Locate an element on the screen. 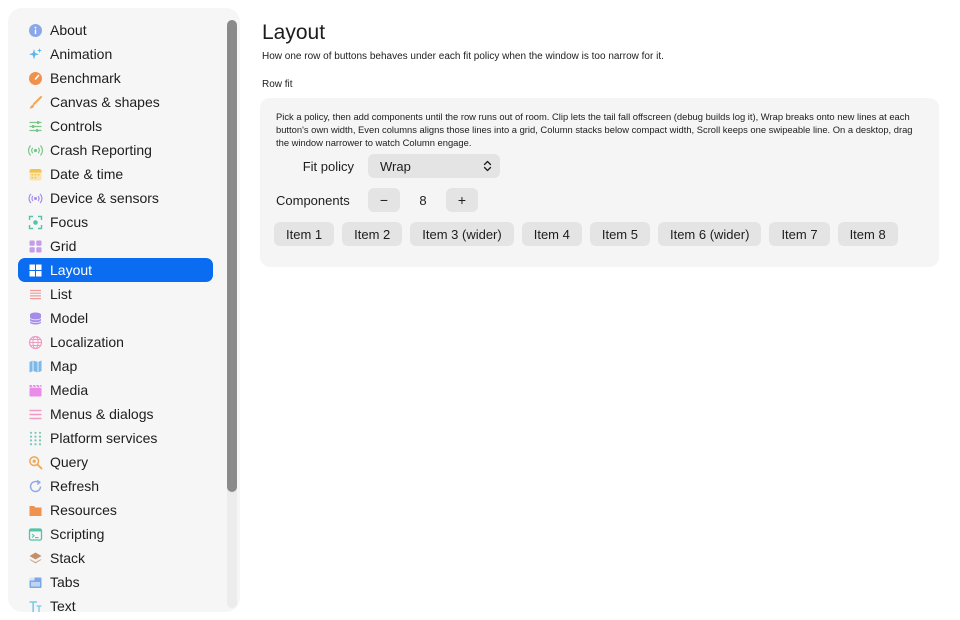 This screenshot has height=620, width=960. sidebar-item-label: Grid is located at coordinates (63, 246).